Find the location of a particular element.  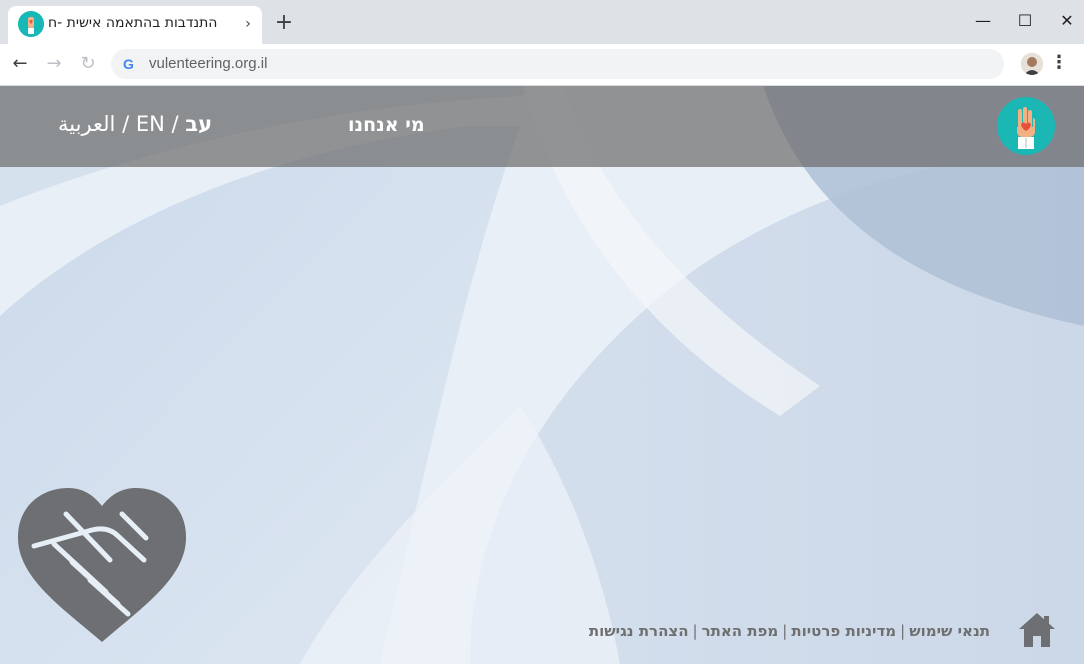

address-bar: G vulenteering.org.il is located at coordinates (557, 64).